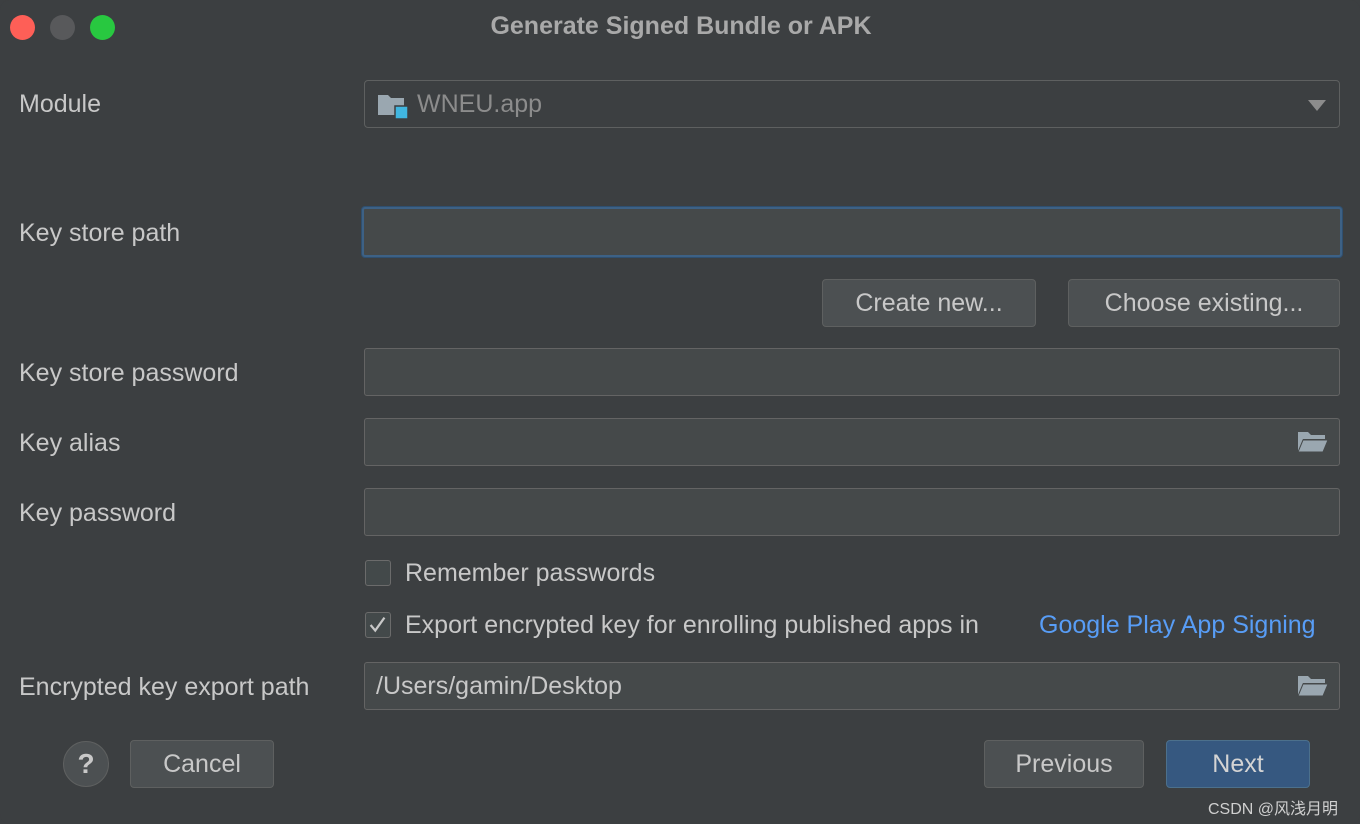 The height and width of the screenshot is (824, 1360). What do you see at coordinates (1238, 764) in the screenshot?
I see `next-button: Next` at bounding box center [1238, 764].